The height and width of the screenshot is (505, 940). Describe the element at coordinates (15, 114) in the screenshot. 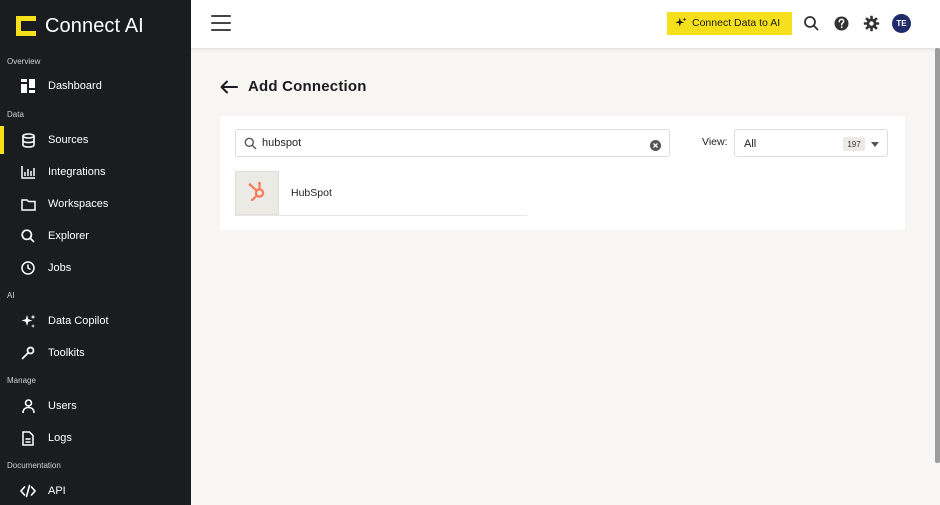

I see `section-label-data: Data` at that location.